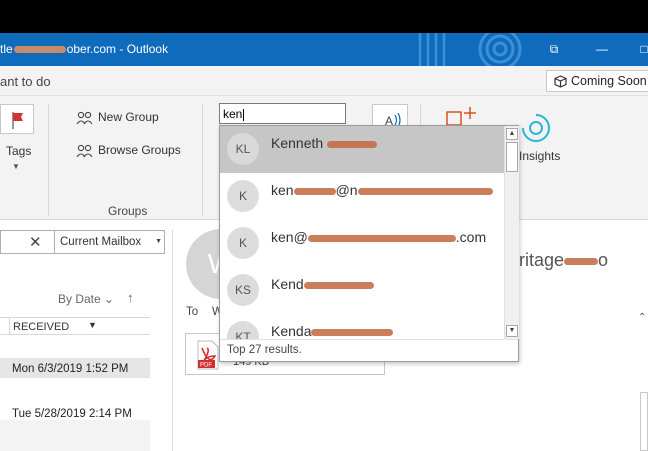 This screenshot has width=648, height=451. What do you see at coordinates (92, 325) in the screenshot?
I see `sort-indicator-icon: ▼` at bounding box center [92, 325].